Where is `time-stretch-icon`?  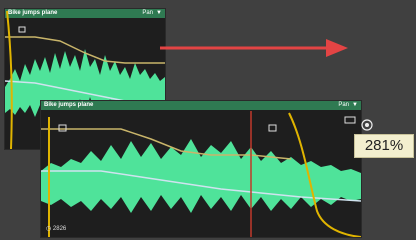 time-stretch-icon is located at coordinates (367, 125).